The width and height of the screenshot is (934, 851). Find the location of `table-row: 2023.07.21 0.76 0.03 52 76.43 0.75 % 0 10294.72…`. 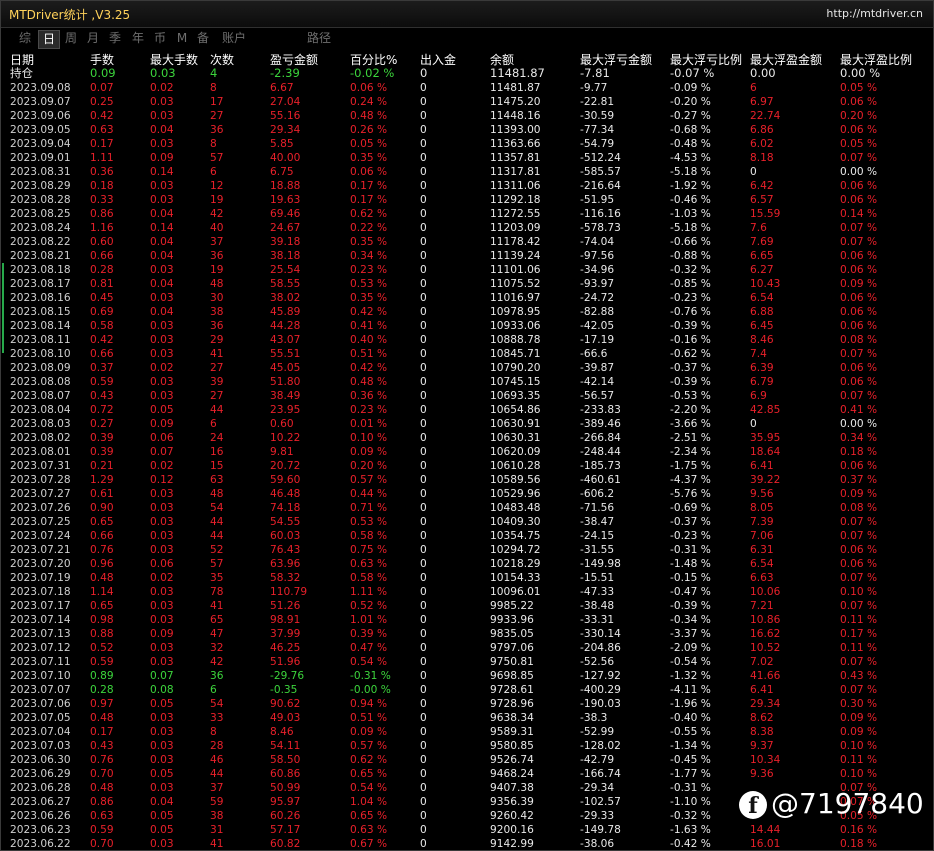

table-row: 2023.07.21 0.76 0.03 52 76.43 0.75 % 0 10294.72… is located at coordinates (467, 550).